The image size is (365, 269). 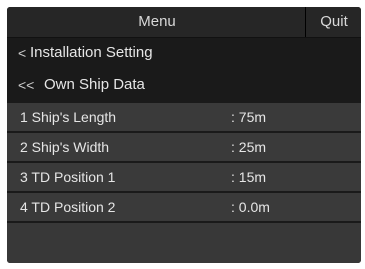 I want to click on empty-area, so click(x=184, y=243).